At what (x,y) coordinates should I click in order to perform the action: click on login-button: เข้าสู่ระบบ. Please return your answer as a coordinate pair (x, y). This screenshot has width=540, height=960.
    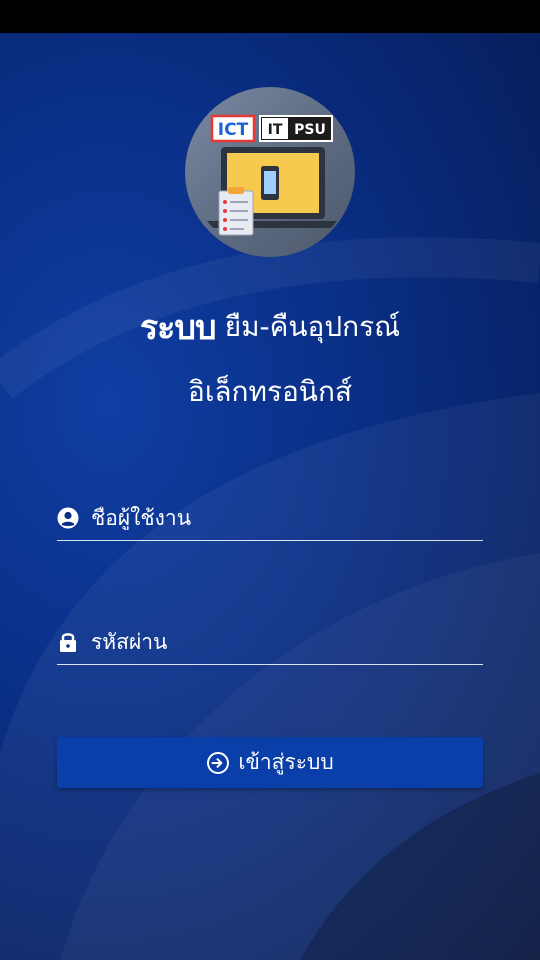
    Looking at the image, I should click on (270, 762).